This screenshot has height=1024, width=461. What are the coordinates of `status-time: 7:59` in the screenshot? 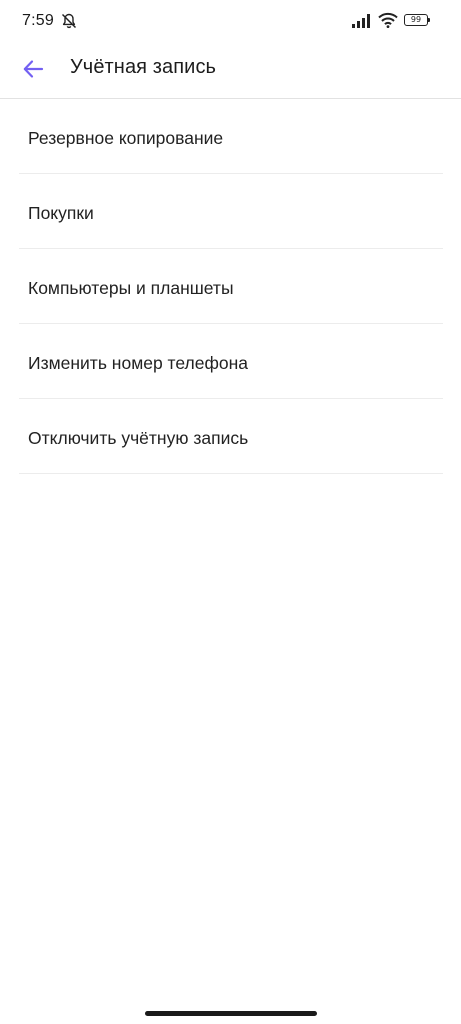 It's located at (38, 20).